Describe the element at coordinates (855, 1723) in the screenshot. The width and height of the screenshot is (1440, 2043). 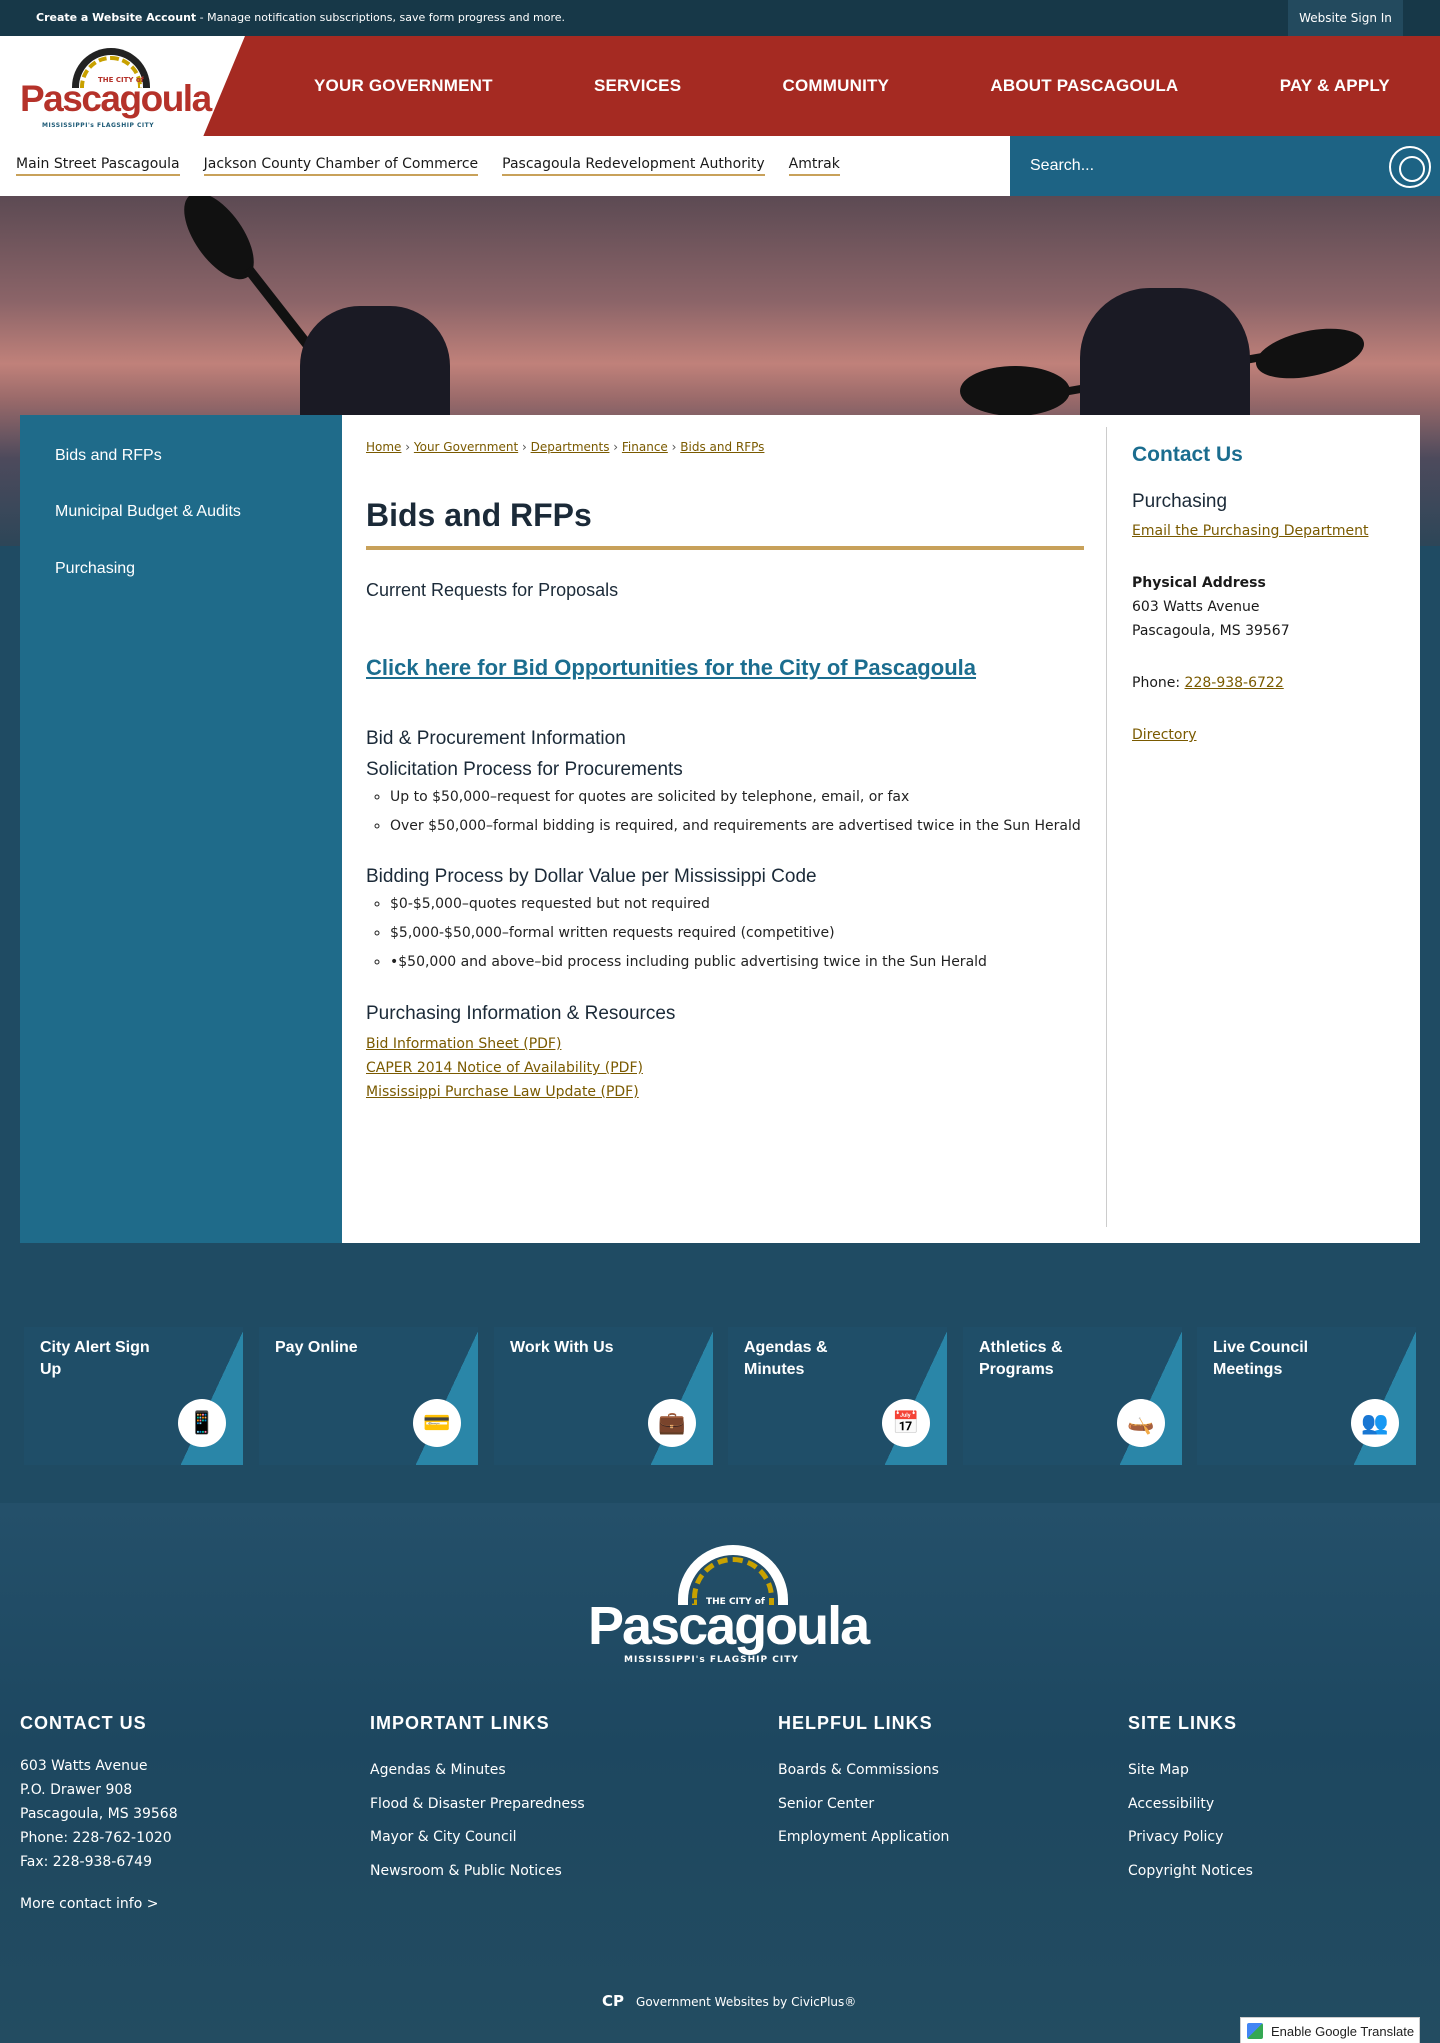
I see `helpful-links-heading: HELPFUL LINKS` at that location.